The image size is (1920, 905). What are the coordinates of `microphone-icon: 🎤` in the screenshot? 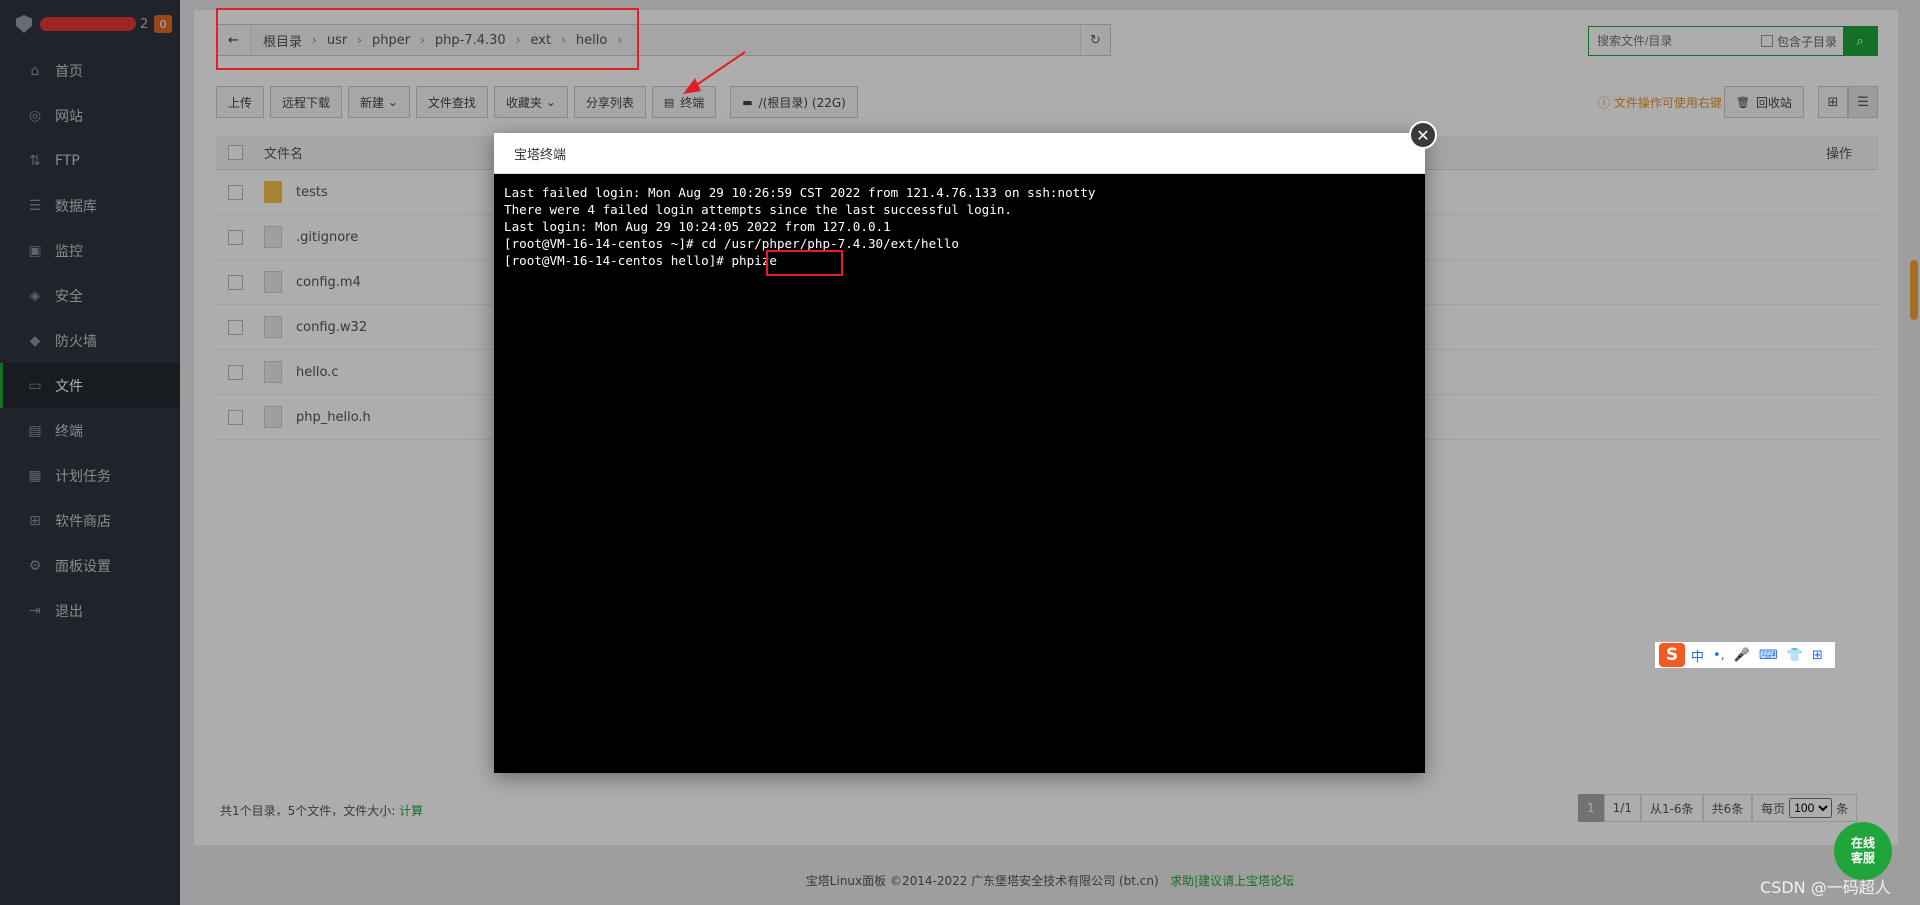 It's located at (1742, 655).